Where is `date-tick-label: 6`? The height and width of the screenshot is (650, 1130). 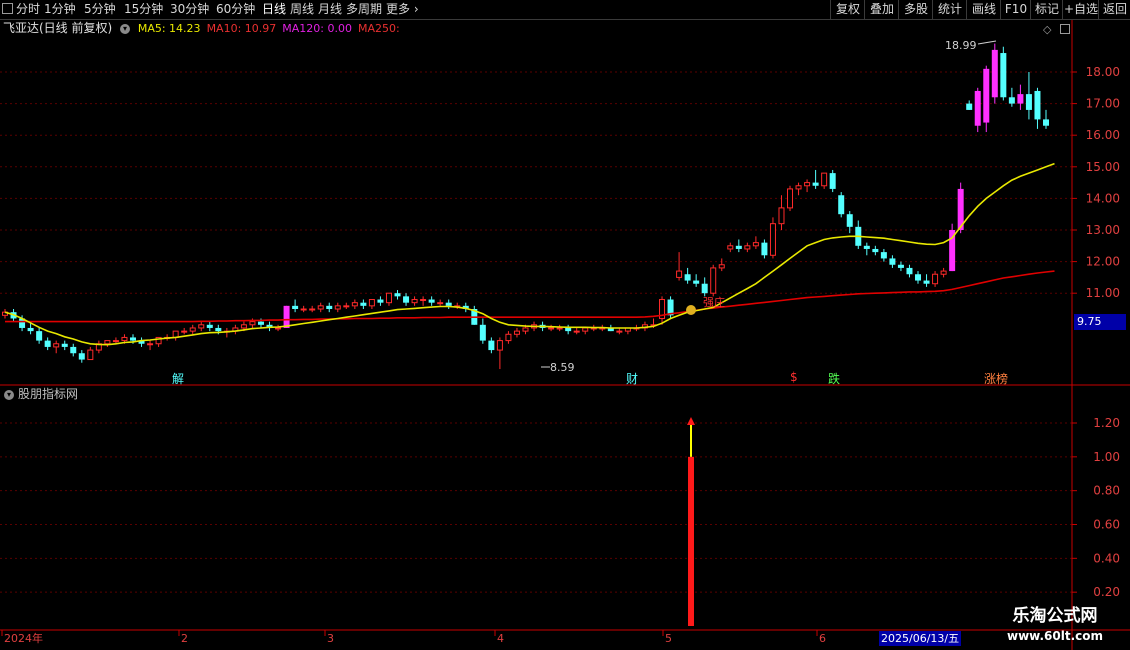
date-tick-label: 6 is located at coordinates (822, 638).